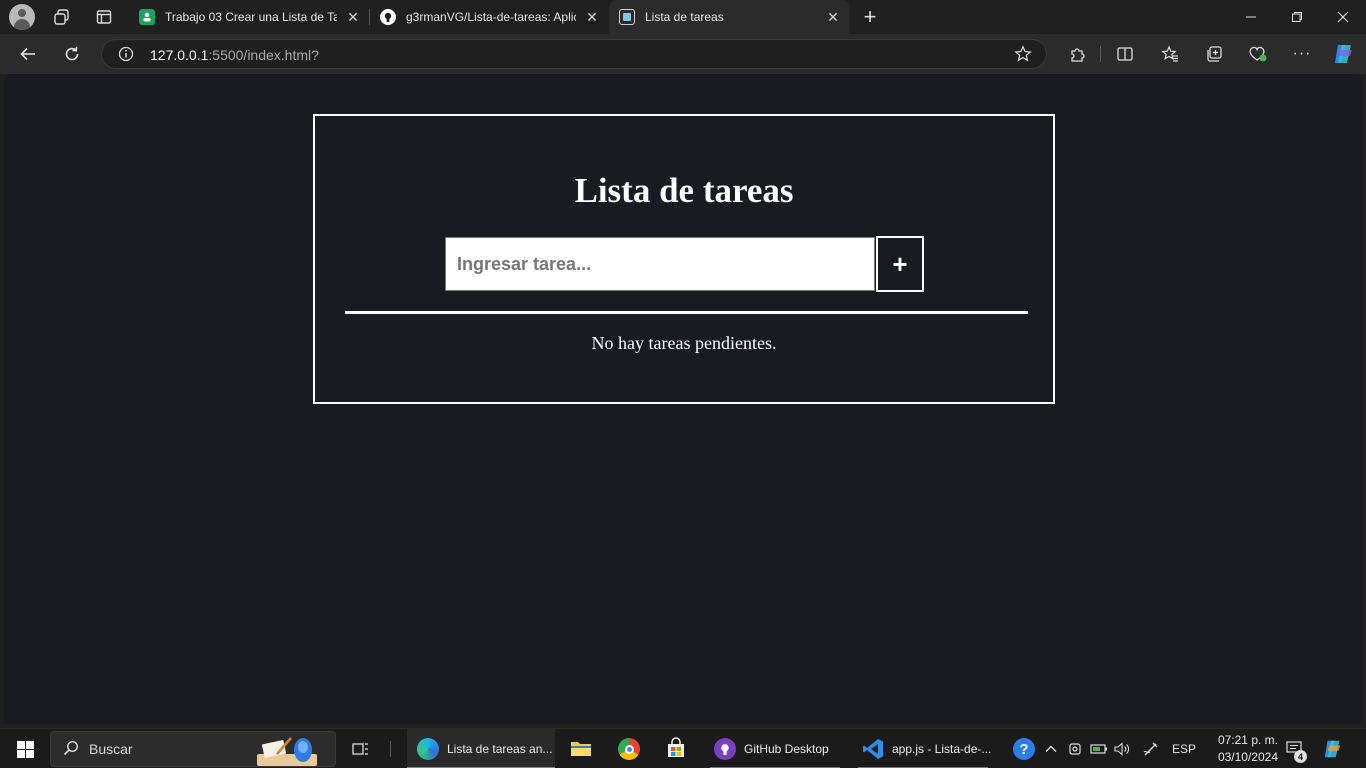  I want to click on close-window-icon, so click(1343, 17).